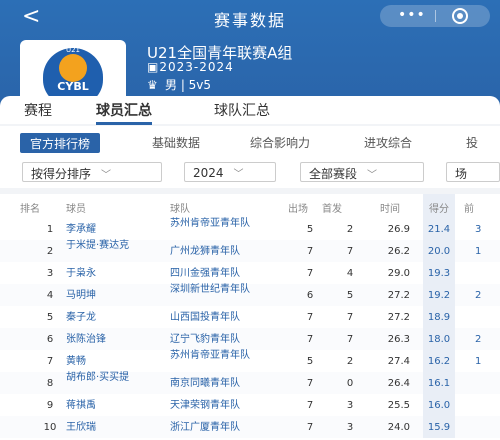  Describe the element at coordinates (230, 289) in the screenshot. I see `team-link: 深圳新世纪青年队` at that location.